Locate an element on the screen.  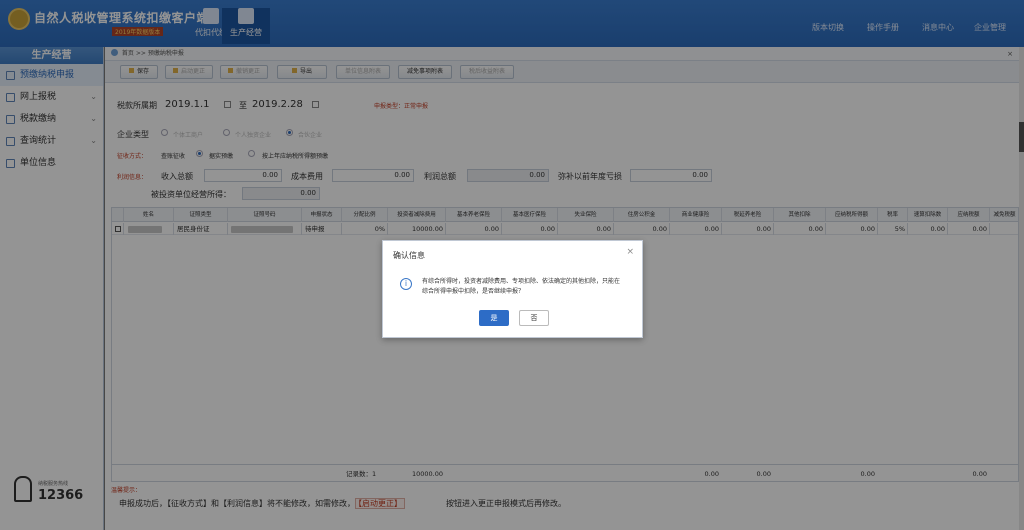
info-icon: i is located at coordinates (406, 284).